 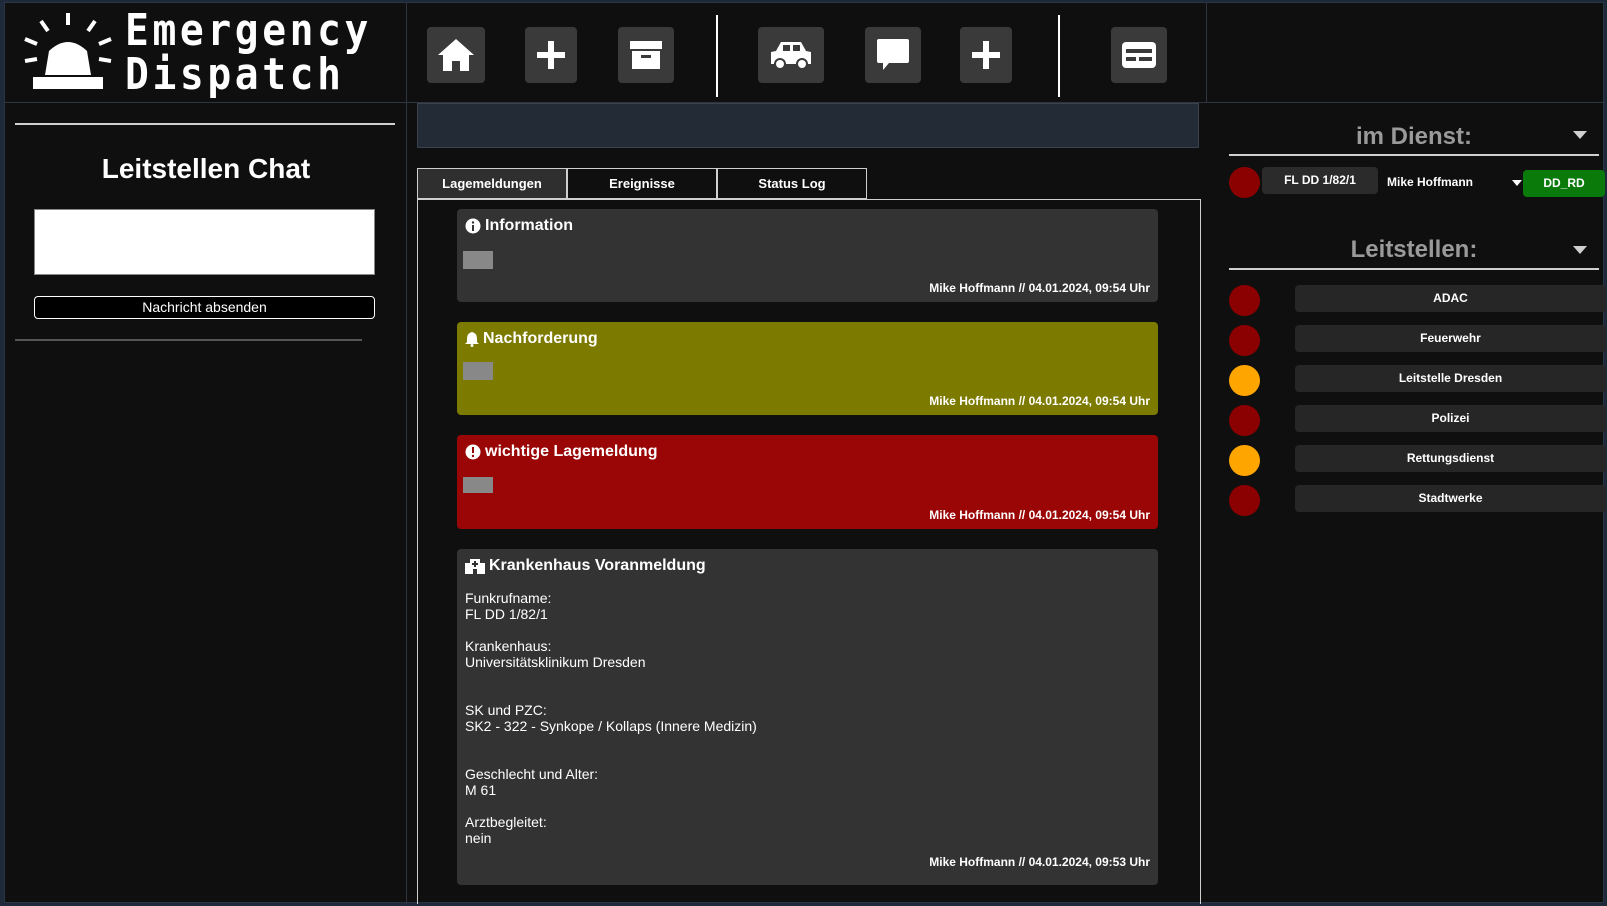 I want to click on logo-line-1: Emergency, so click(x=248, y=30).